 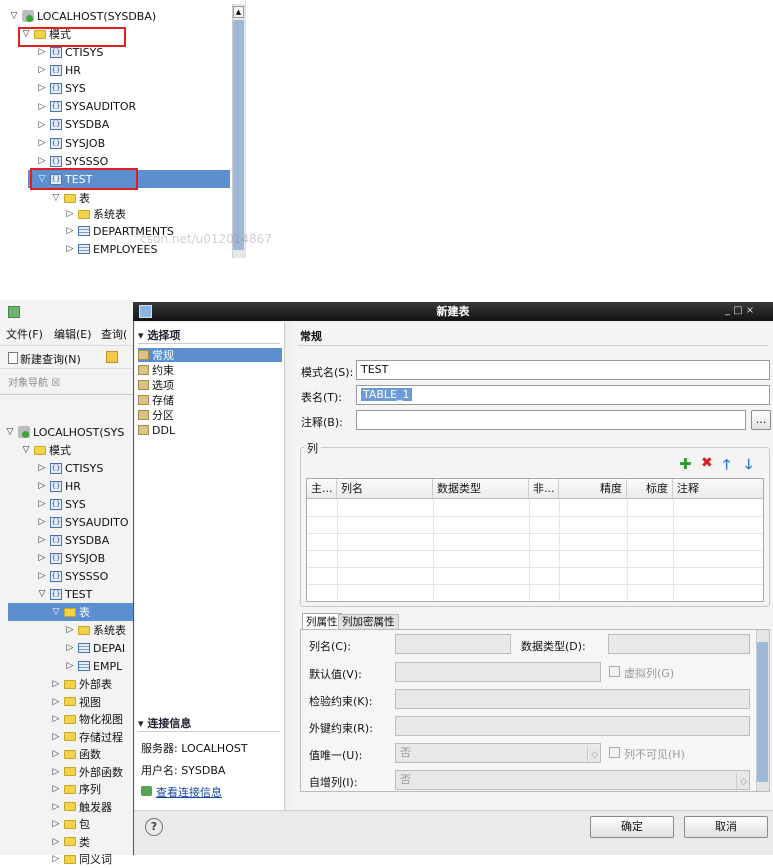 I want to click on nav-item: 常规, so click(x=210, y=355).